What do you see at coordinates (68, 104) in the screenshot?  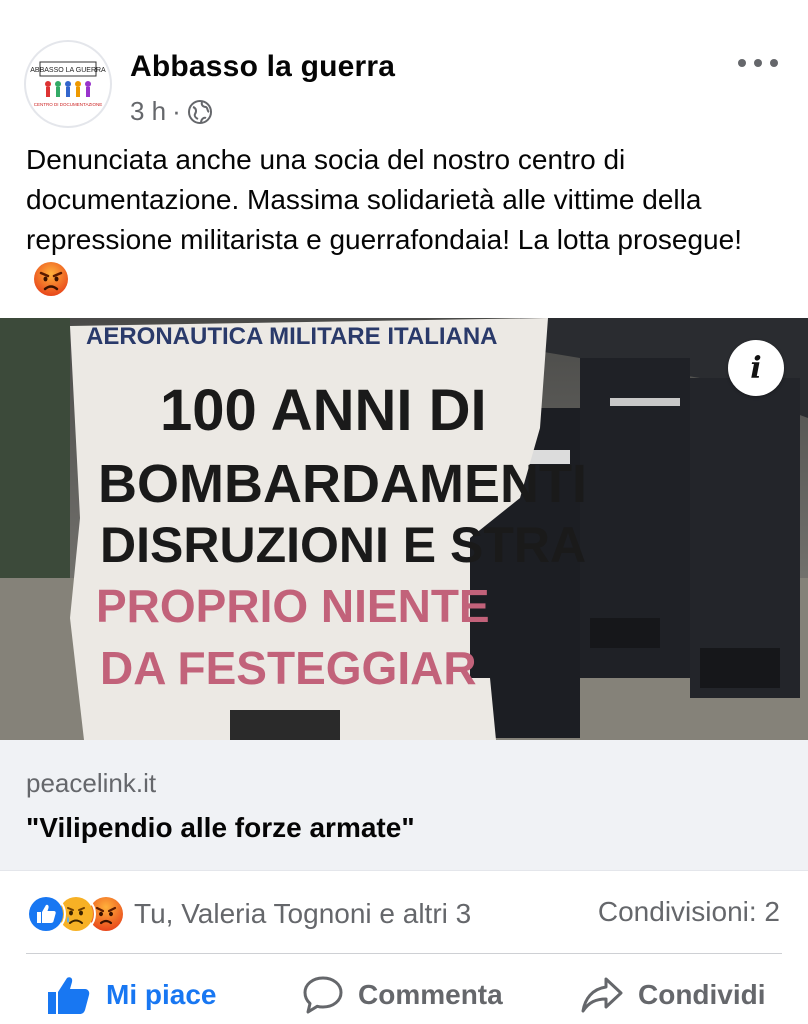 I see `avatar-caption: CENTRO DI DOCUMENTAZIONE` at bounding box center [68, 104].